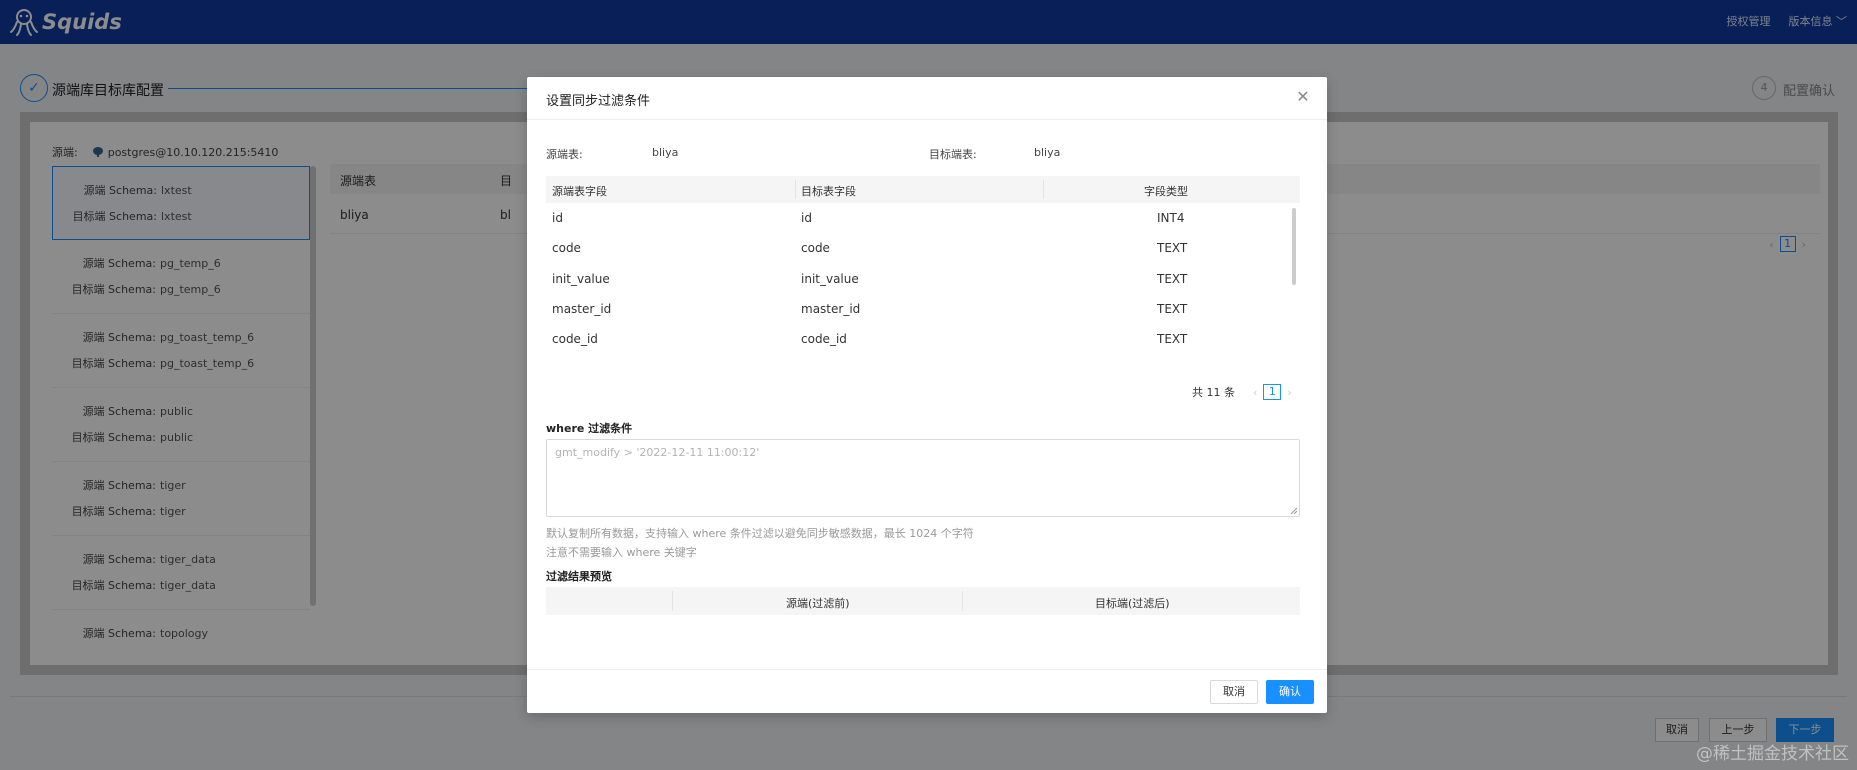 Image resolution: width=1857 pixels, height=770 pixels. Describe the element at coordinates (1132, 603) in the screenshot. I see `preview-col-after: 目标端(过滤后)` at that location.